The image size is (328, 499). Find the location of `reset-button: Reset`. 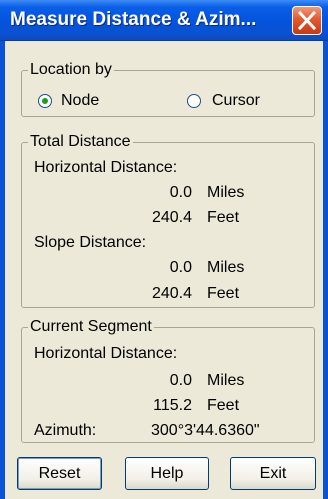

reset-button: Reset is located at coordinates (59, 473).